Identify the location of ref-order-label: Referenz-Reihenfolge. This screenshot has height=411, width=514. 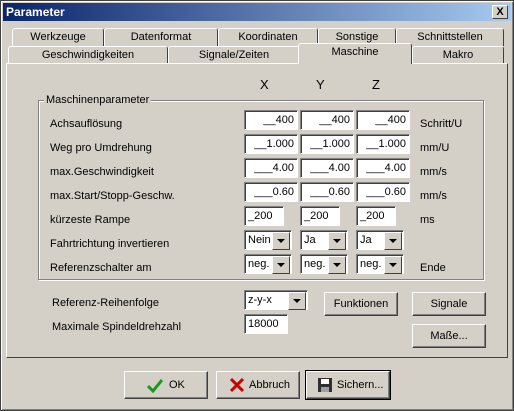
(106, 303).